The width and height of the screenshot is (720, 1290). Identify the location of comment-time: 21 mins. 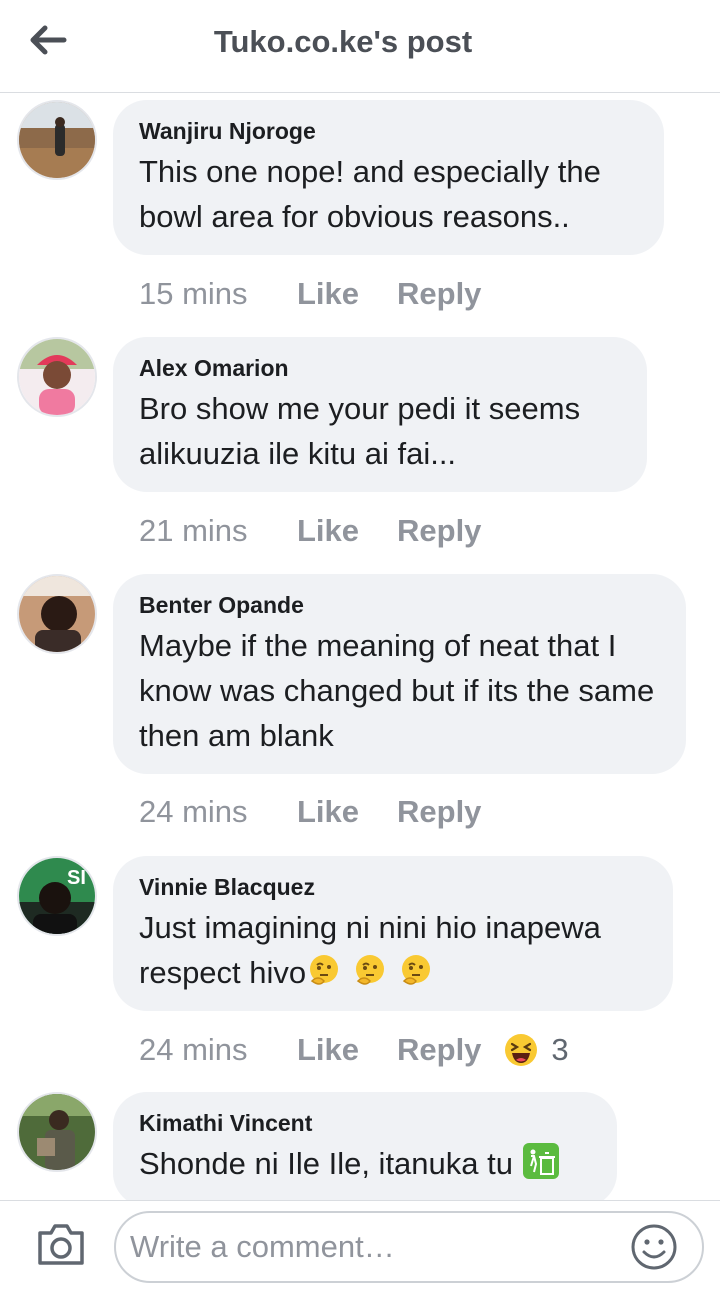
(218, 531).